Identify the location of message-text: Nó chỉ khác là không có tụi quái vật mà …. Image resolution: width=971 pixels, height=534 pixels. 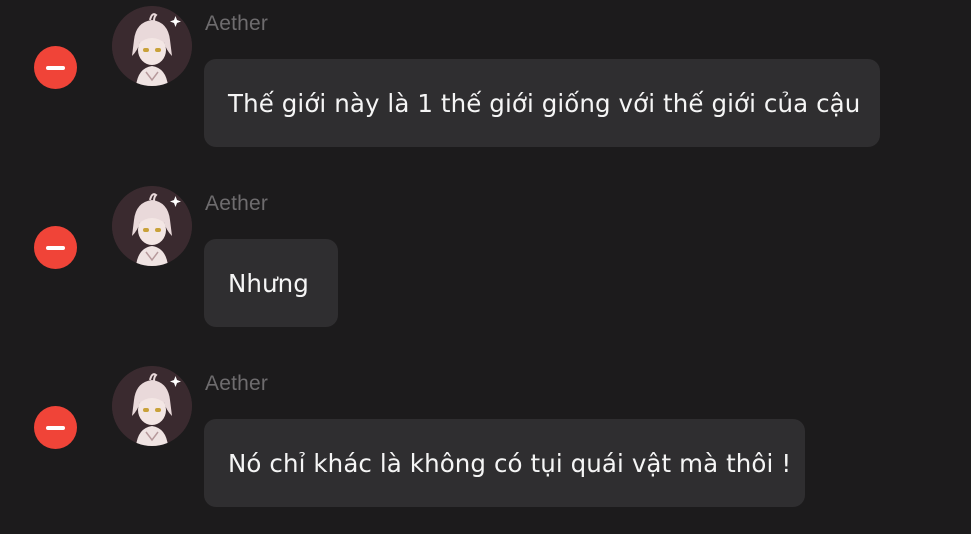
(510, 463).